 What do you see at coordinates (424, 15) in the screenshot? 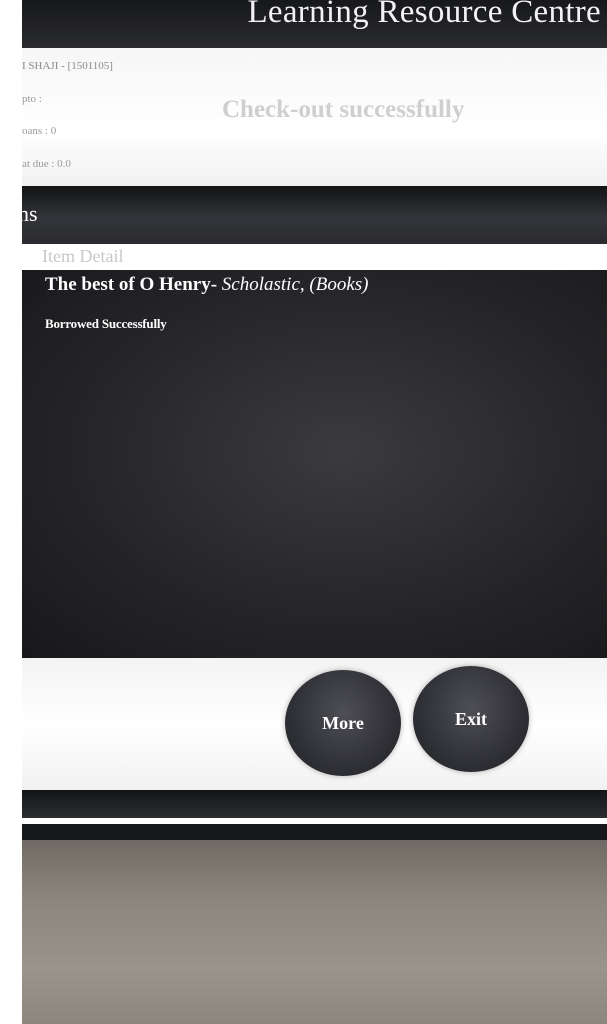
I see `app-title: Learning Resource Centre` at bounding box center [424, 15].